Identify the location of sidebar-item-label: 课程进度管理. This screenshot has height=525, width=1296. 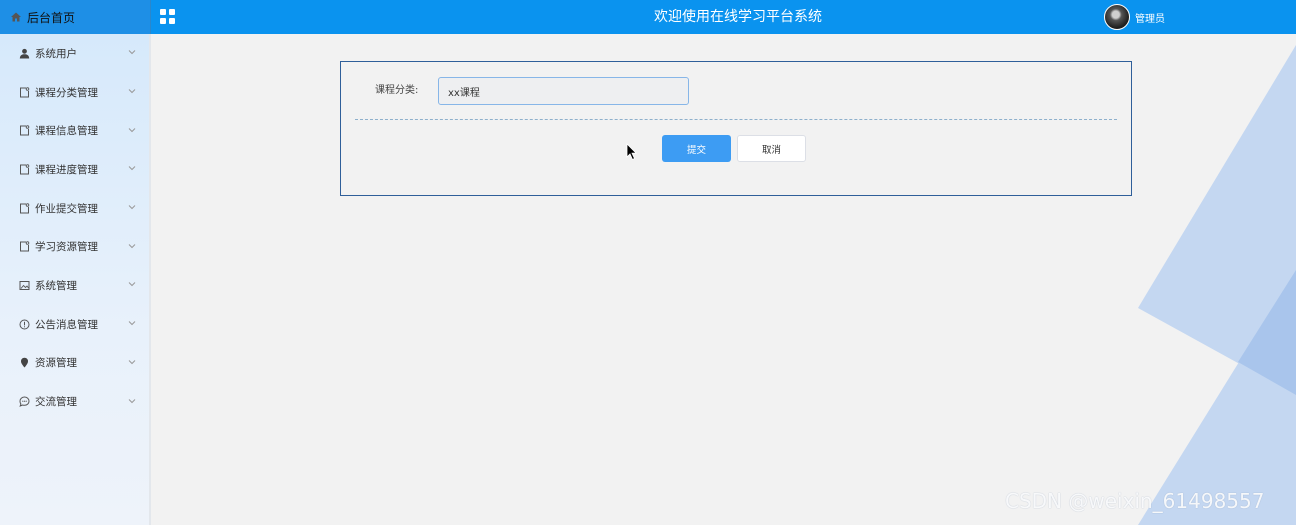
(66, 169).